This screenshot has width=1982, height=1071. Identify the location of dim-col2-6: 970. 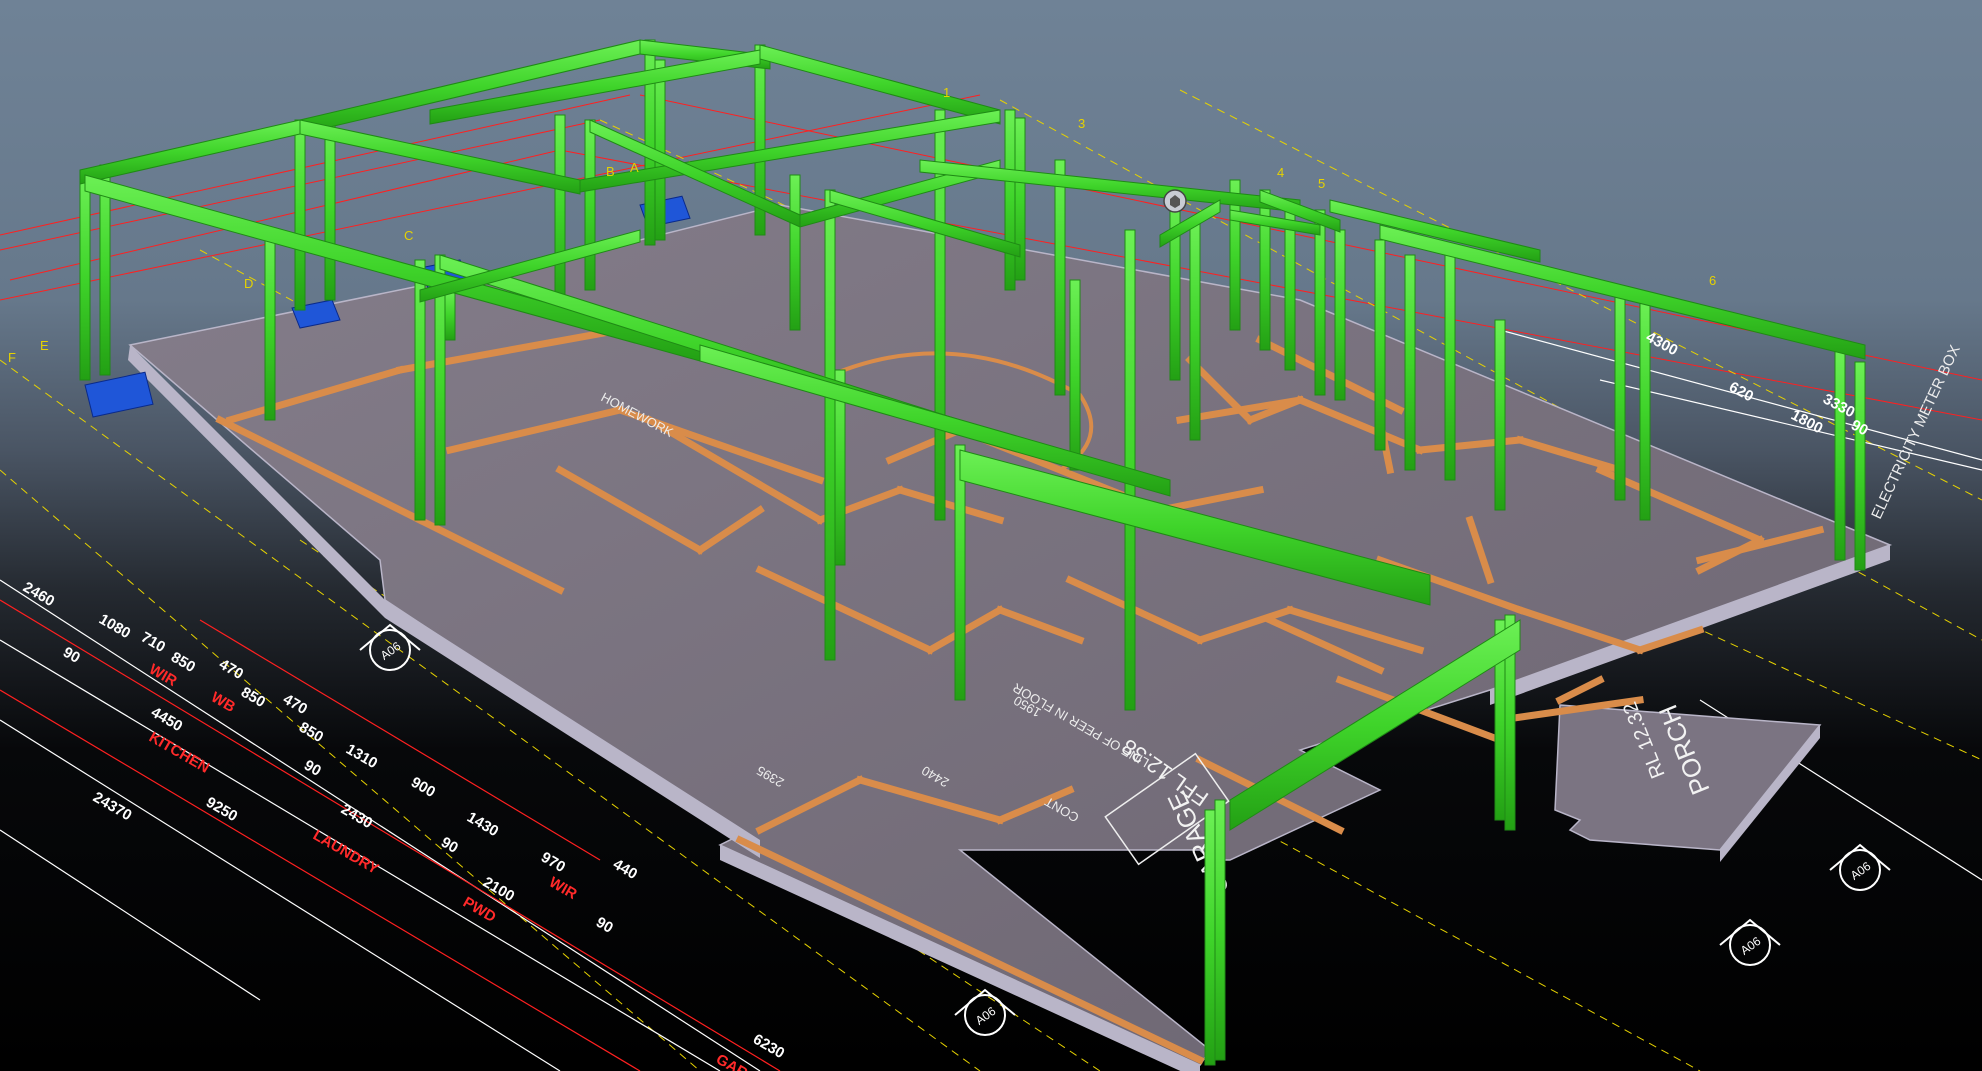
(553, 862).